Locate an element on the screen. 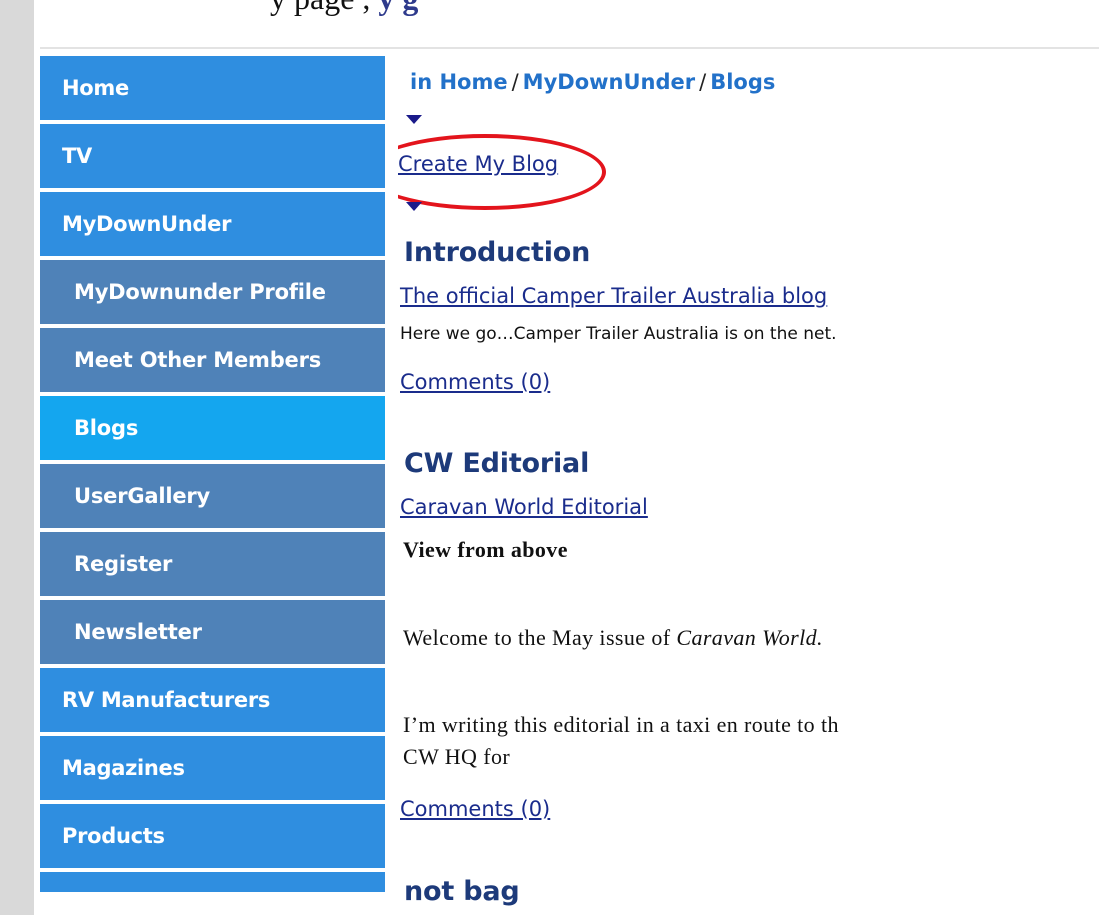  magazine-title: Caravan World. is located at coordinates (749, 637).